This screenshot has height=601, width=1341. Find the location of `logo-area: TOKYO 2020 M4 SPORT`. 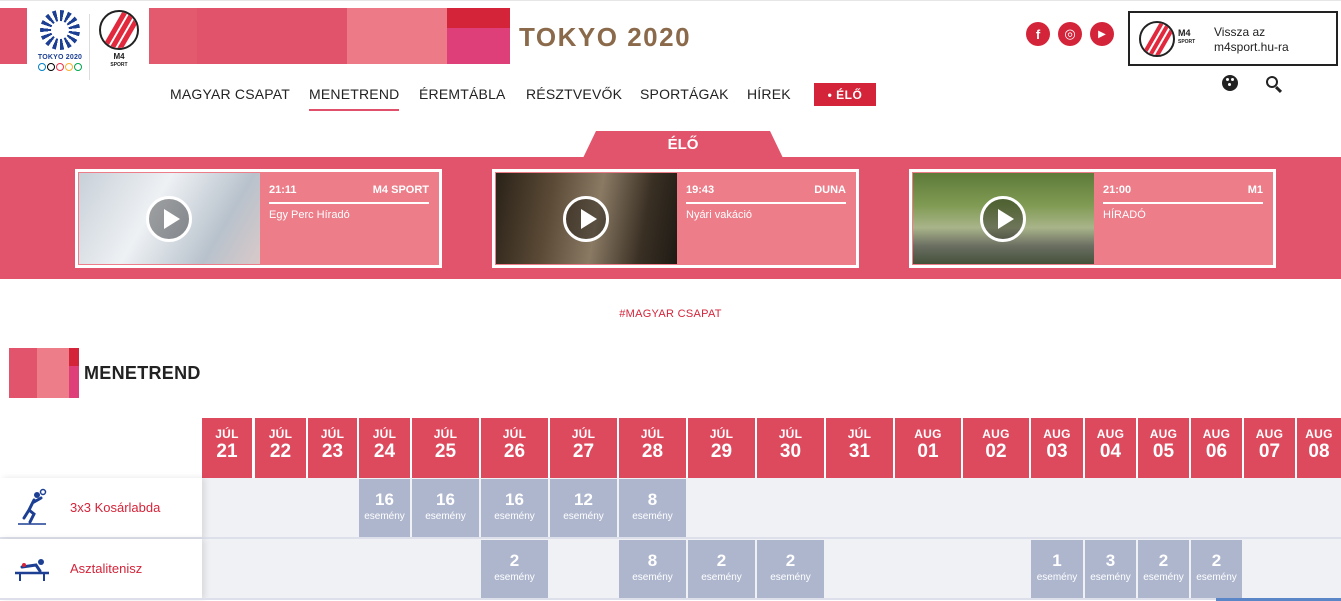

logo-area: TOKYO 2020 M4 SPORT is located at coordinates (88, 44).